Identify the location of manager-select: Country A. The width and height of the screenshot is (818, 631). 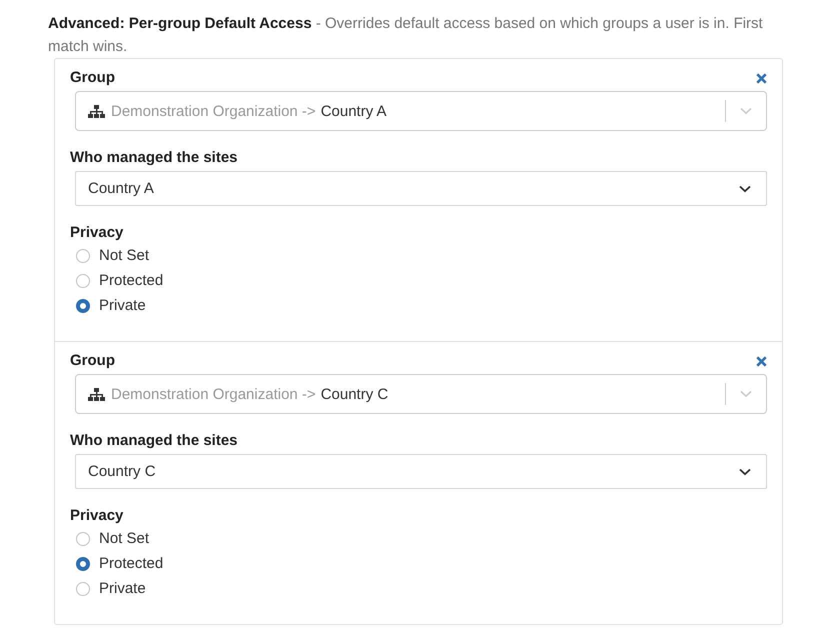
(421, 188).